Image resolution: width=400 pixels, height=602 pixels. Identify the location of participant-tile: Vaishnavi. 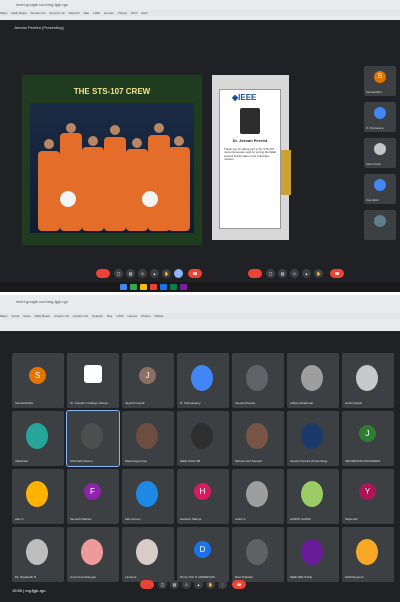
(38, 438).